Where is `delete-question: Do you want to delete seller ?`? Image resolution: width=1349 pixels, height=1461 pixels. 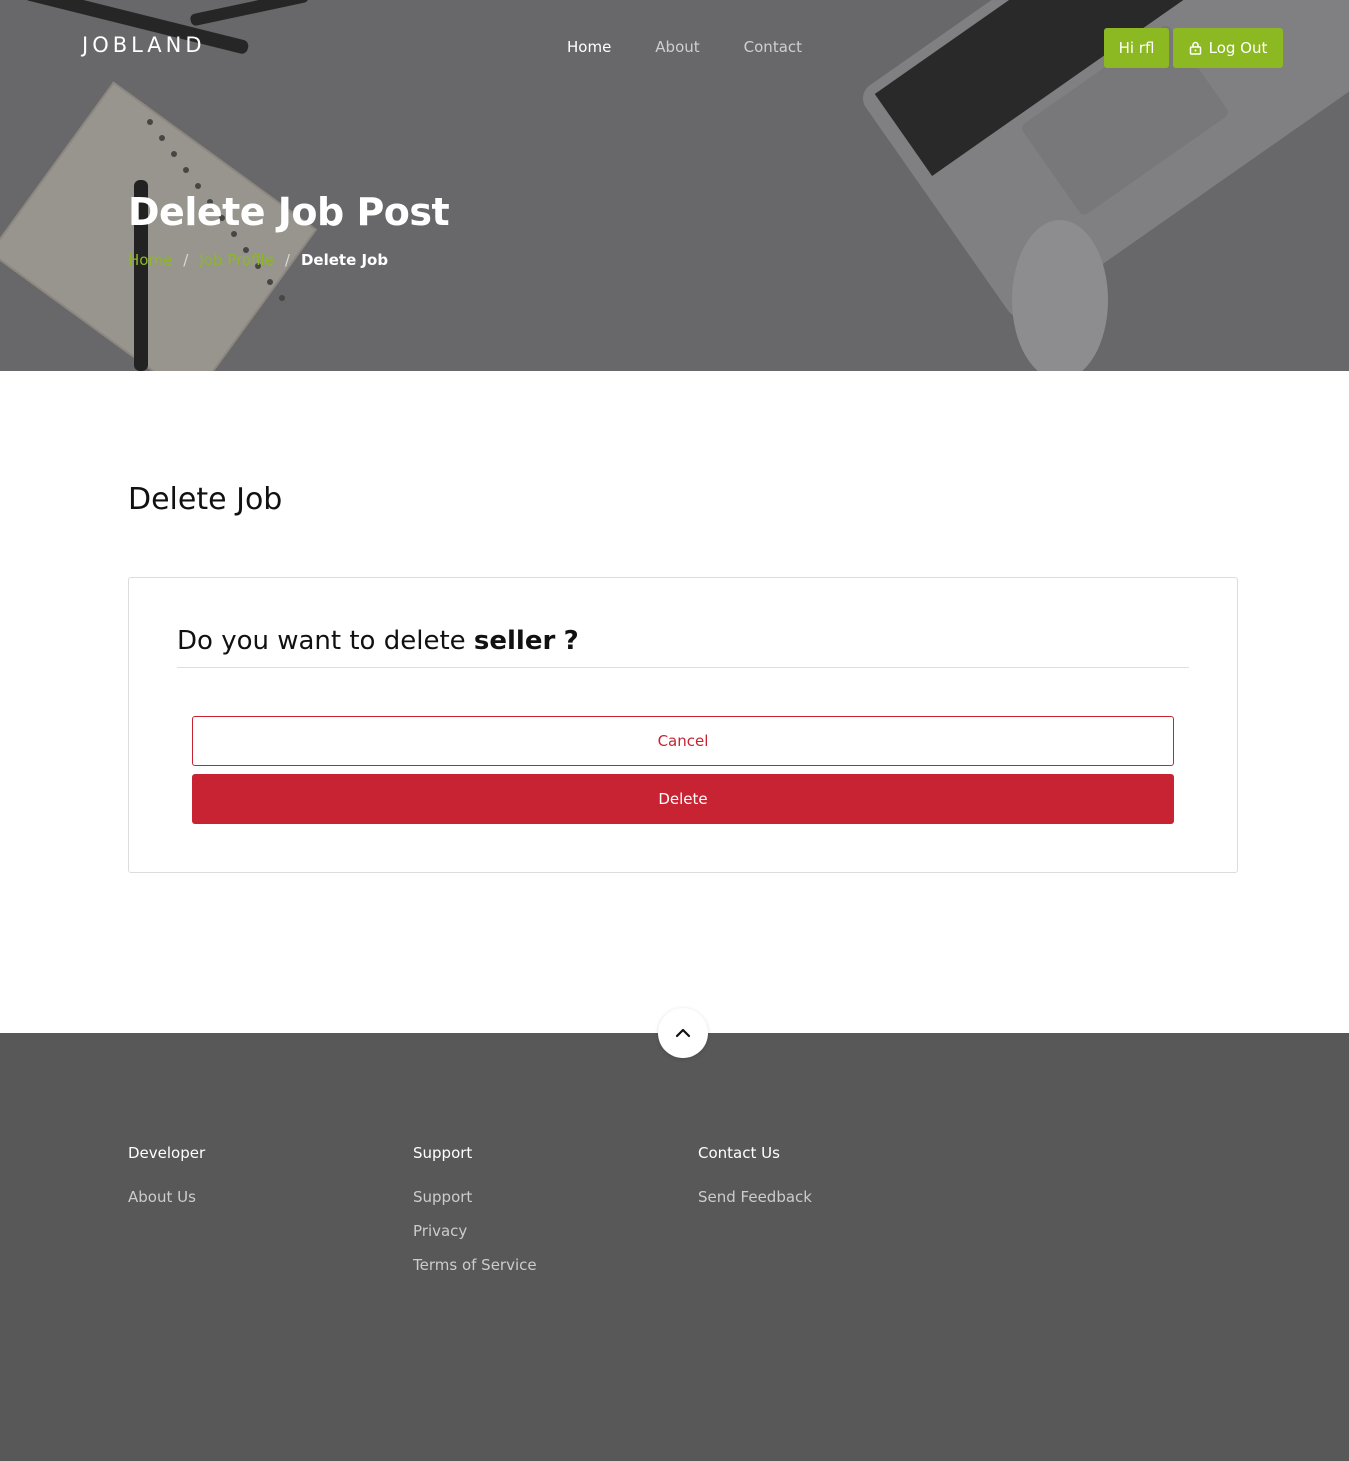 delete-question: Do you want to delete seller ? is located at coordinates (378, 641).